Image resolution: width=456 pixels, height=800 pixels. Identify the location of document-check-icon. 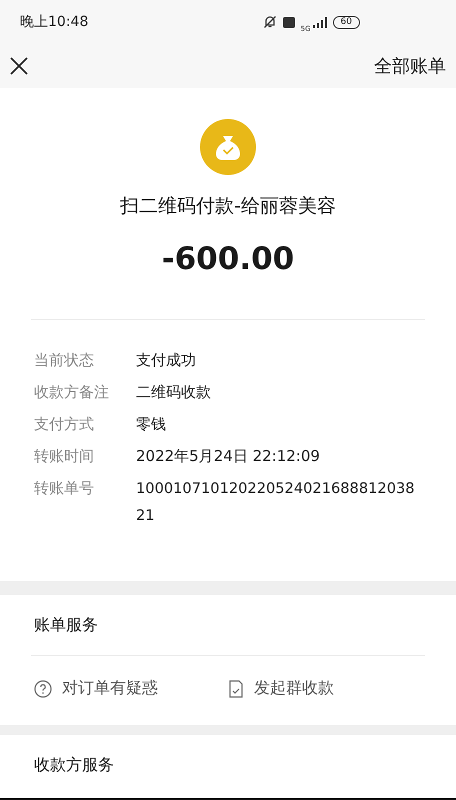
(236, 689).